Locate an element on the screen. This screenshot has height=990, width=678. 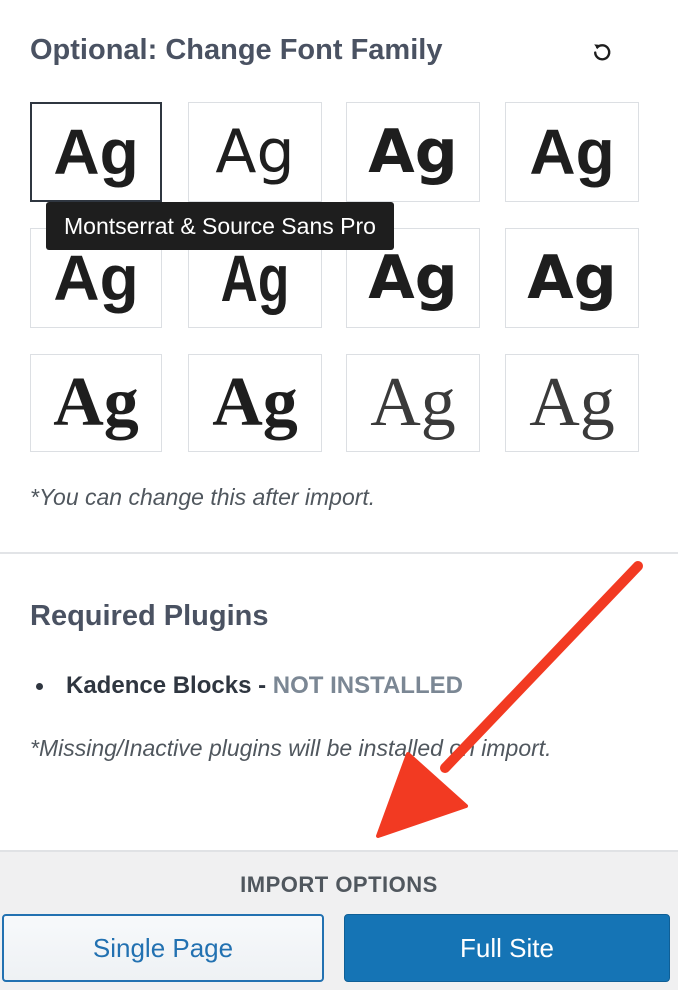
plugin-item: Kadence Blocks - NOT INSTALLED is located at coordinates (246, 686).